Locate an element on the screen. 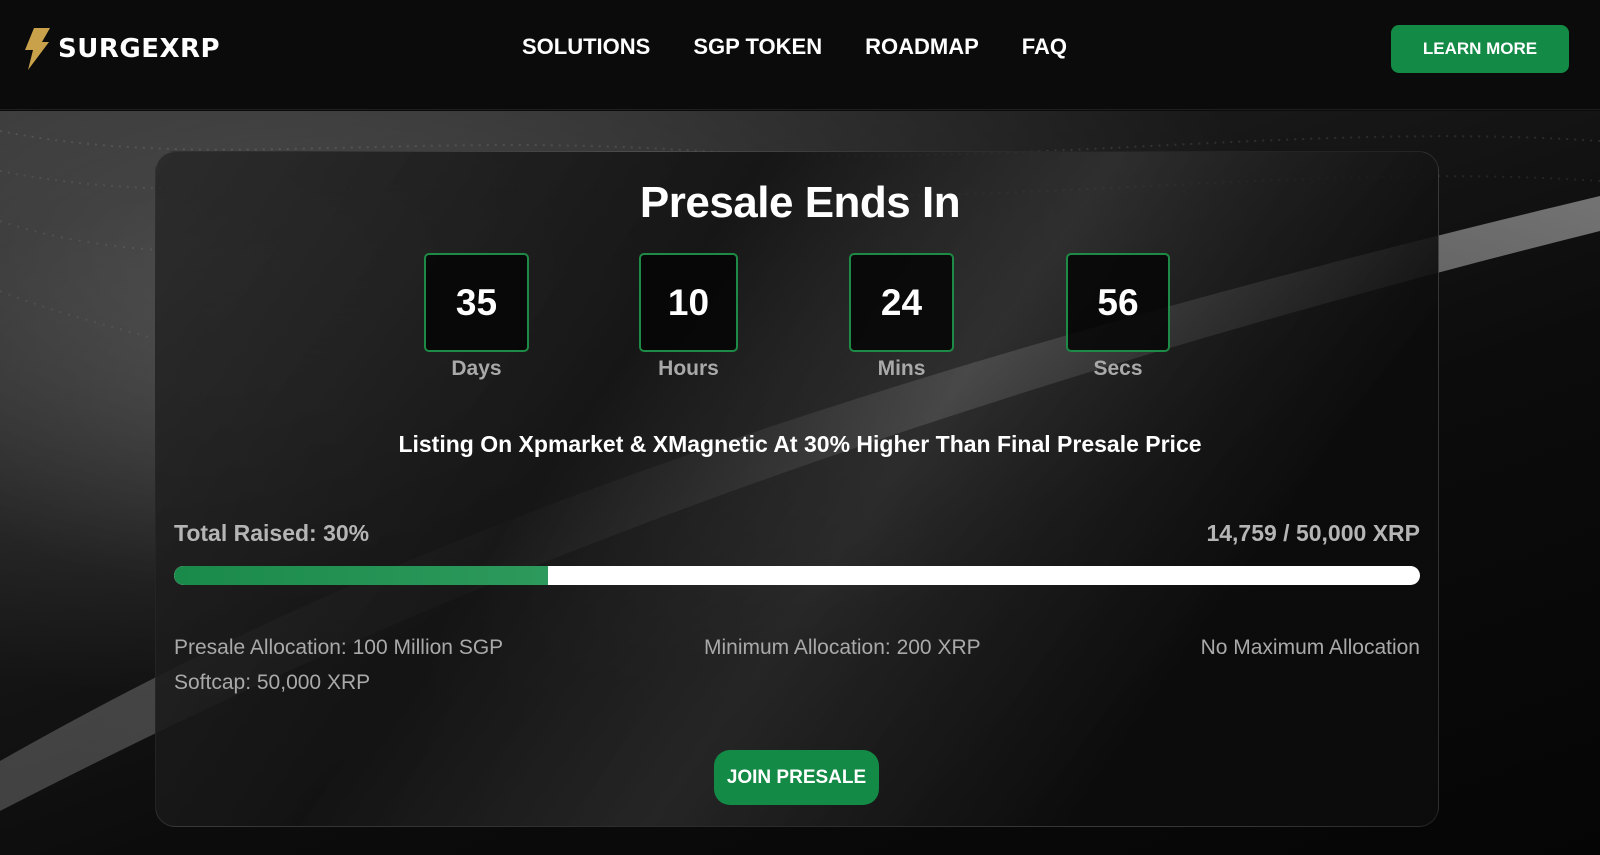  countdown-hours-label: Hours is located at coordinates (688, 368).